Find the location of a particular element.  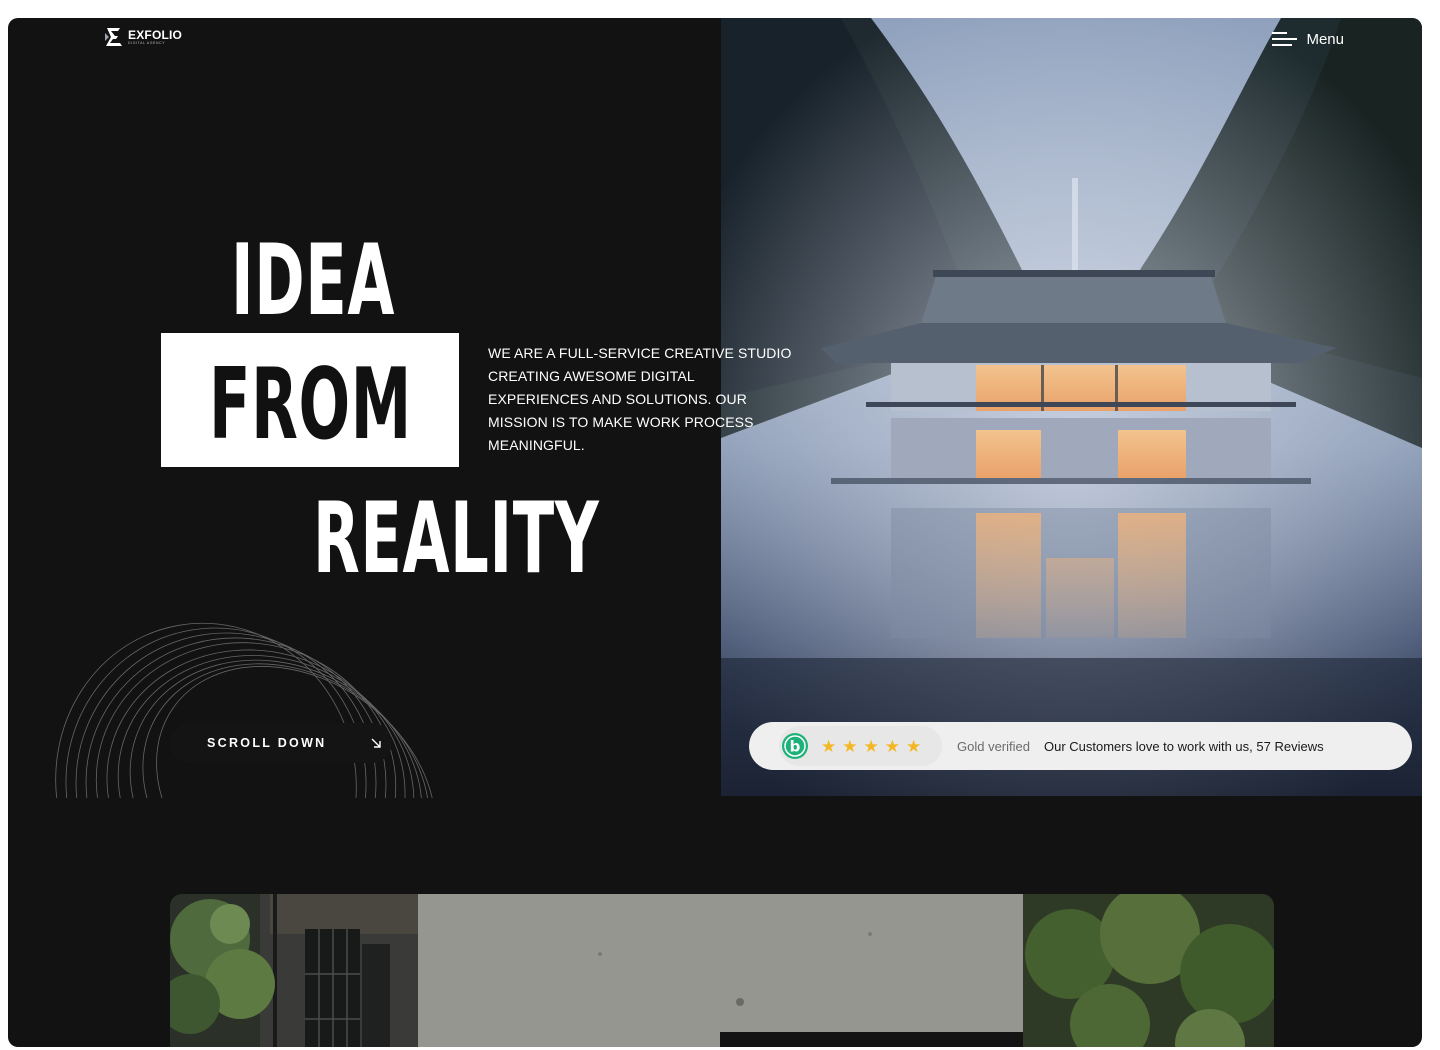

scroll-down-label: SCROLL DOWN is located at coordinates (267, 743).